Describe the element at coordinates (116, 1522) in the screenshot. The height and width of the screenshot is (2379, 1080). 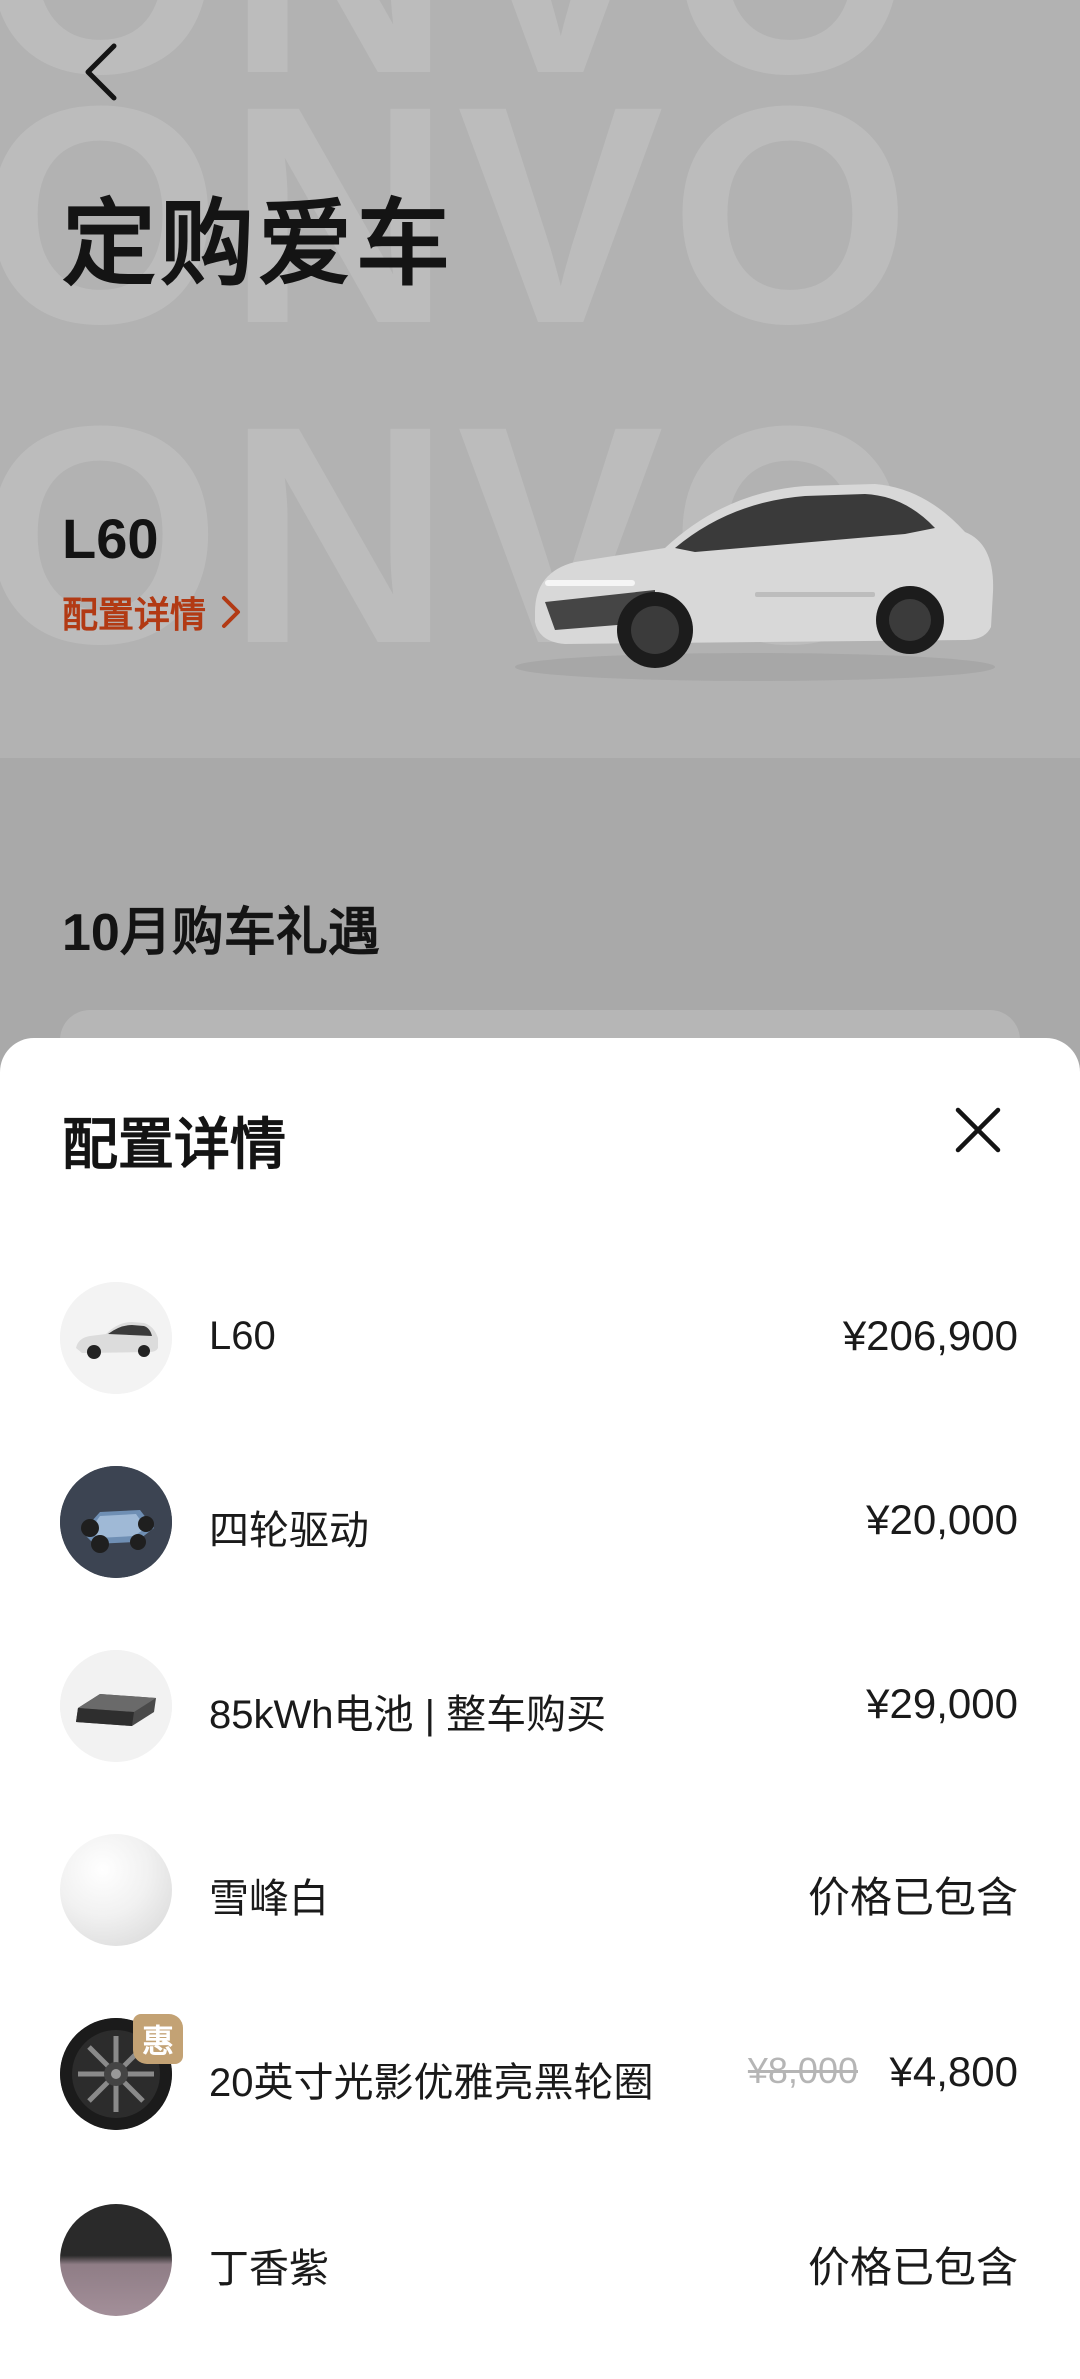
I see `chassis-thumbnail` at that location.